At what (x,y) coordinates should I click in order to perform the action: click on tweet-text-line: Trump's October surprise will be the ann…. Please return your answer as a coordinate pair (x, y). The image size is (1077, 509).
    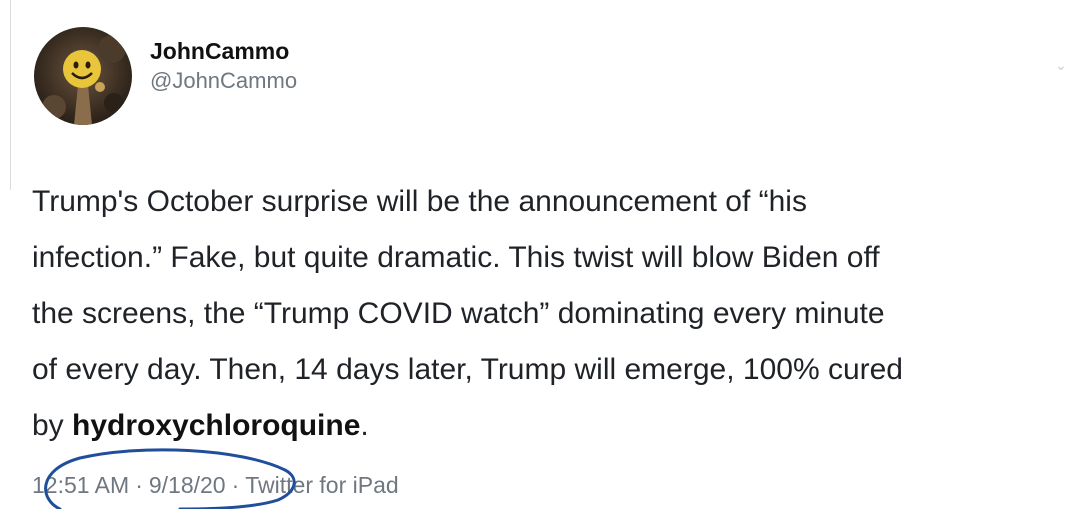
    Looking at the image, I should click on (419, 201).